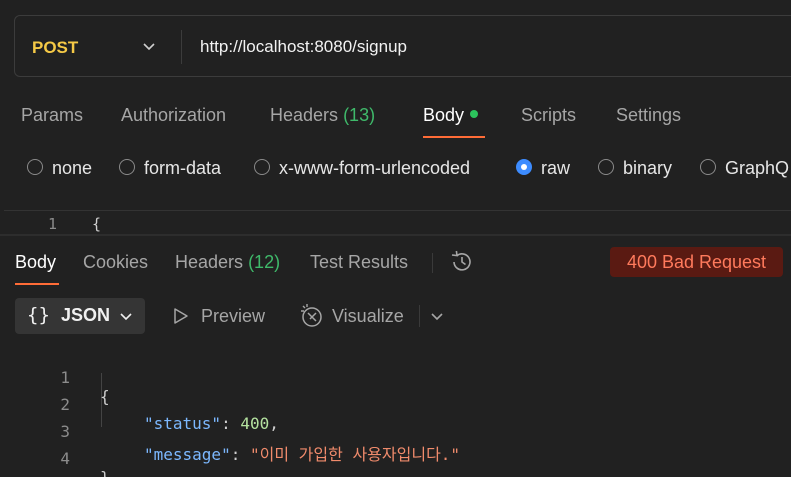 Image resolution: width=791 pixels, height=477 pixels. What do you see at coordinates (359, 262) in the screenshot?
I see `response-tab-test-results: Test Results` at bounding box center [359, 262].